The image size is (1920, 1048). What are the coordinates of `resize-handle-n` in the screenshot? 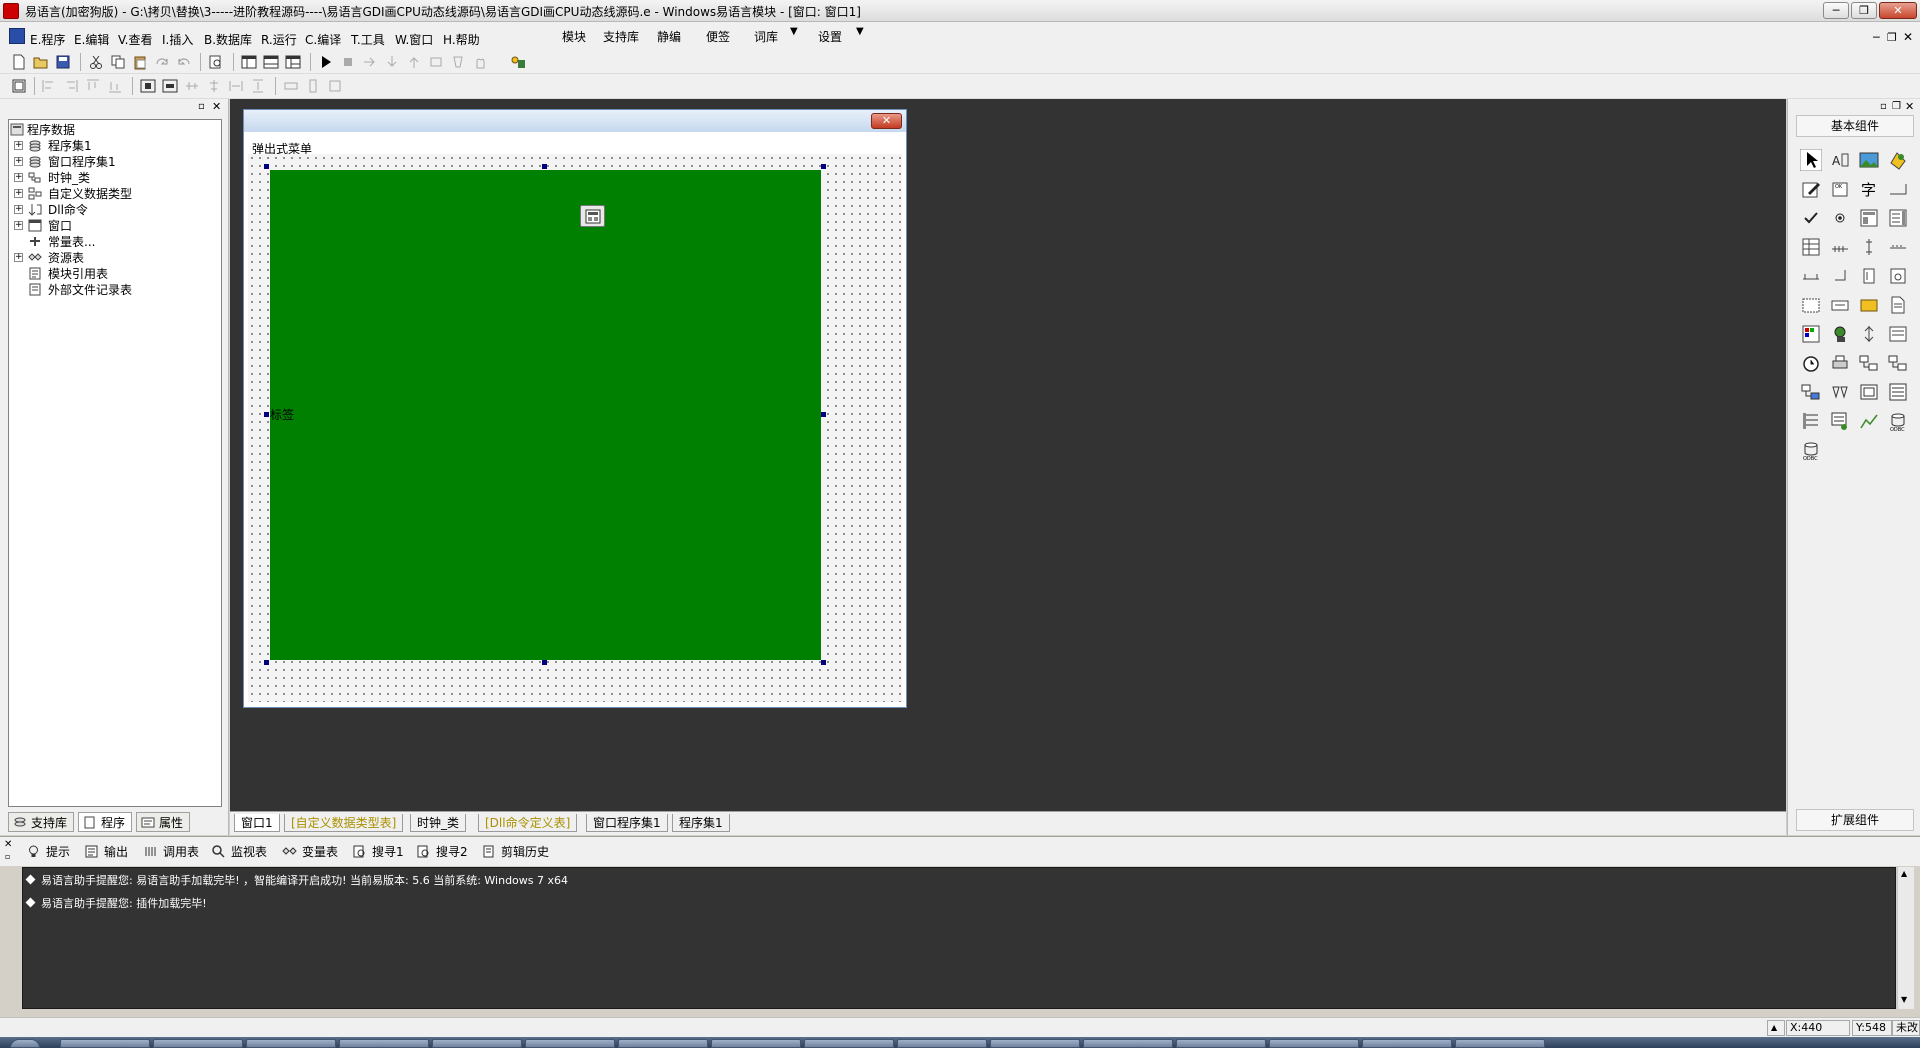 It's located at (544, 166).